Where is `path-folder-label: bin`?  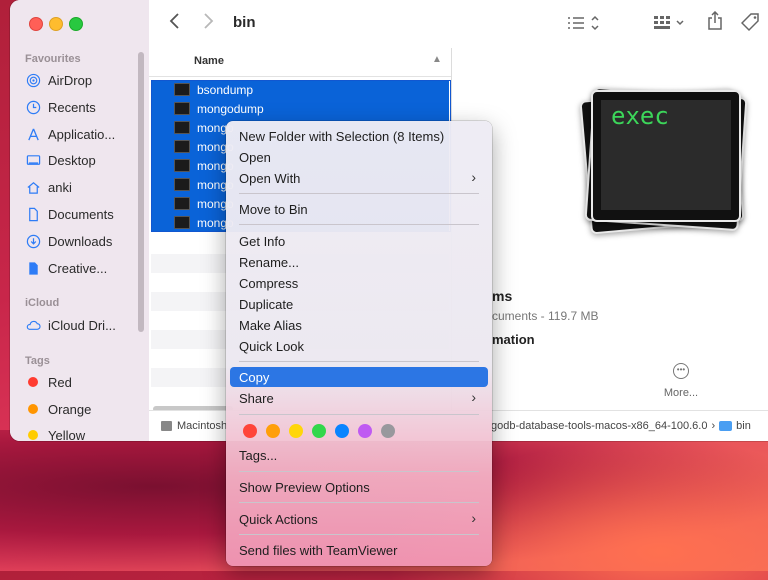 path-folder-label: bin is located at coordinates (743, 426).